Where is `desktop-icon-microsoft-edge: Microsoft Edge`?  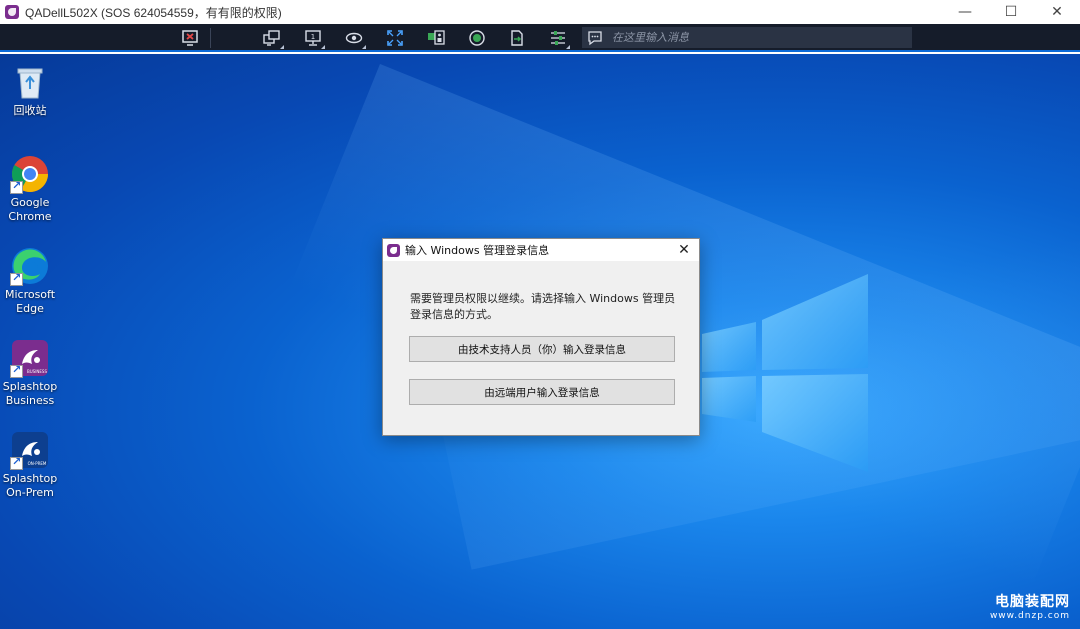
desktop-icon-microsoft-edge: Microsoft Edge is located at coordinates (30, 281).